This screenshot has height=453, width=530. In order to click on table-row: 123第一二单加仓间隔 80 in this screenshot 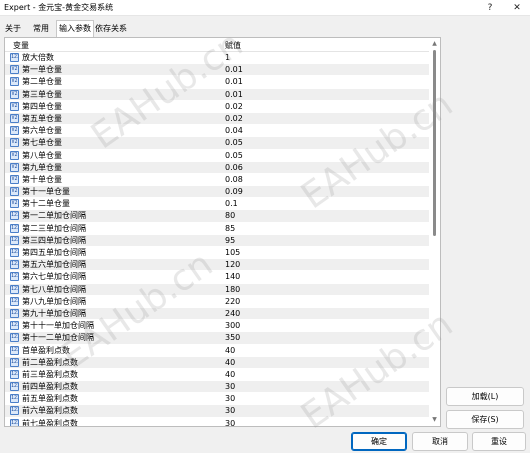, I will do `click(217, 216)`.